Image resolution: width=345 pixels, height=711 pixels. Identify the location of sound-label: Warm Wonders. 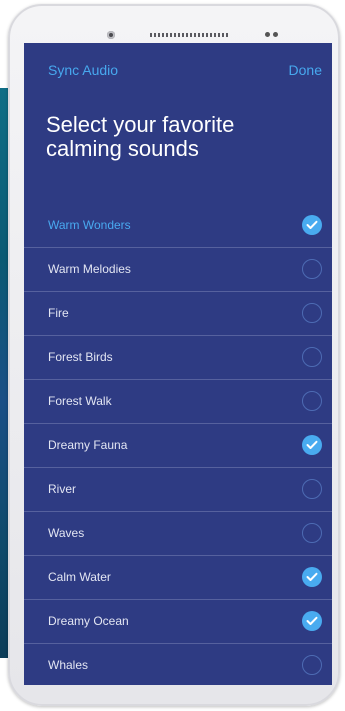
(89, 225).